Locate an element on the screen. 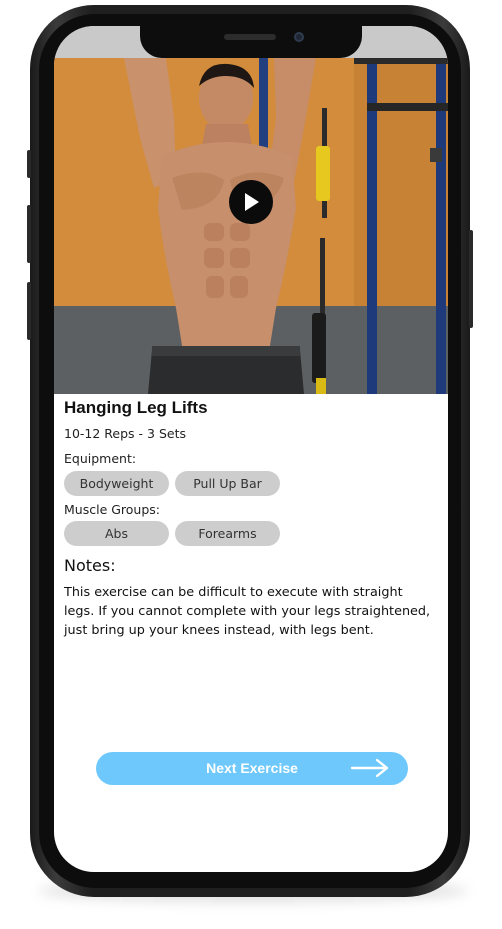  play-icon is located at coordinates (252, 202).